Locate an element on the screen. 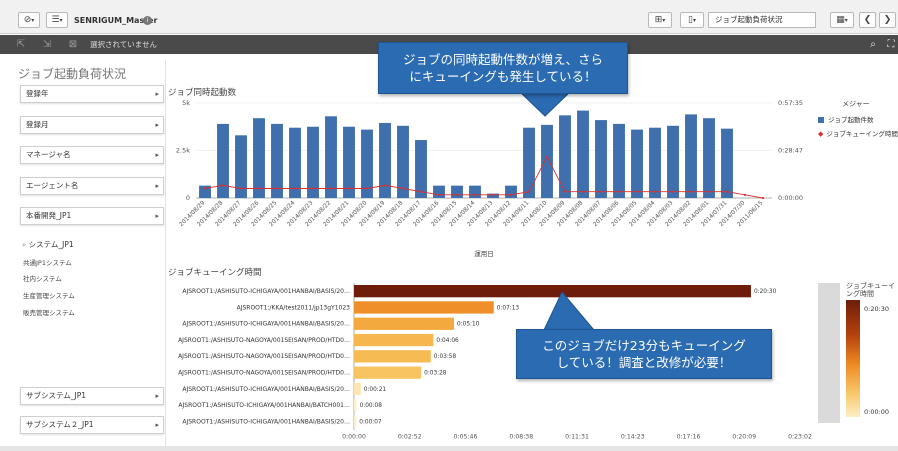  footer-strip is located at coordinates (449, 448).